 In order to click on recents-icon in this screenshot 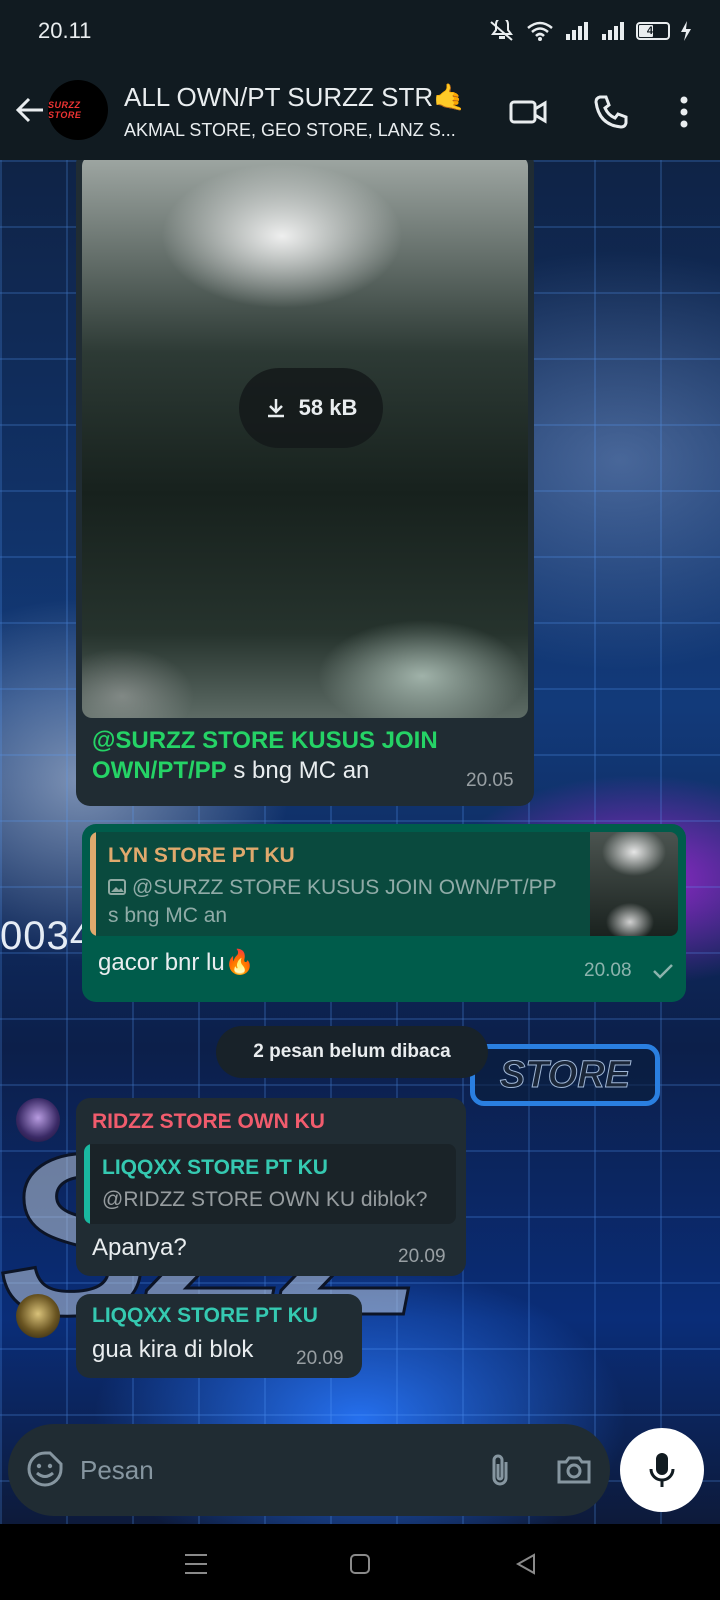, I will do `click(196, 1564)`.